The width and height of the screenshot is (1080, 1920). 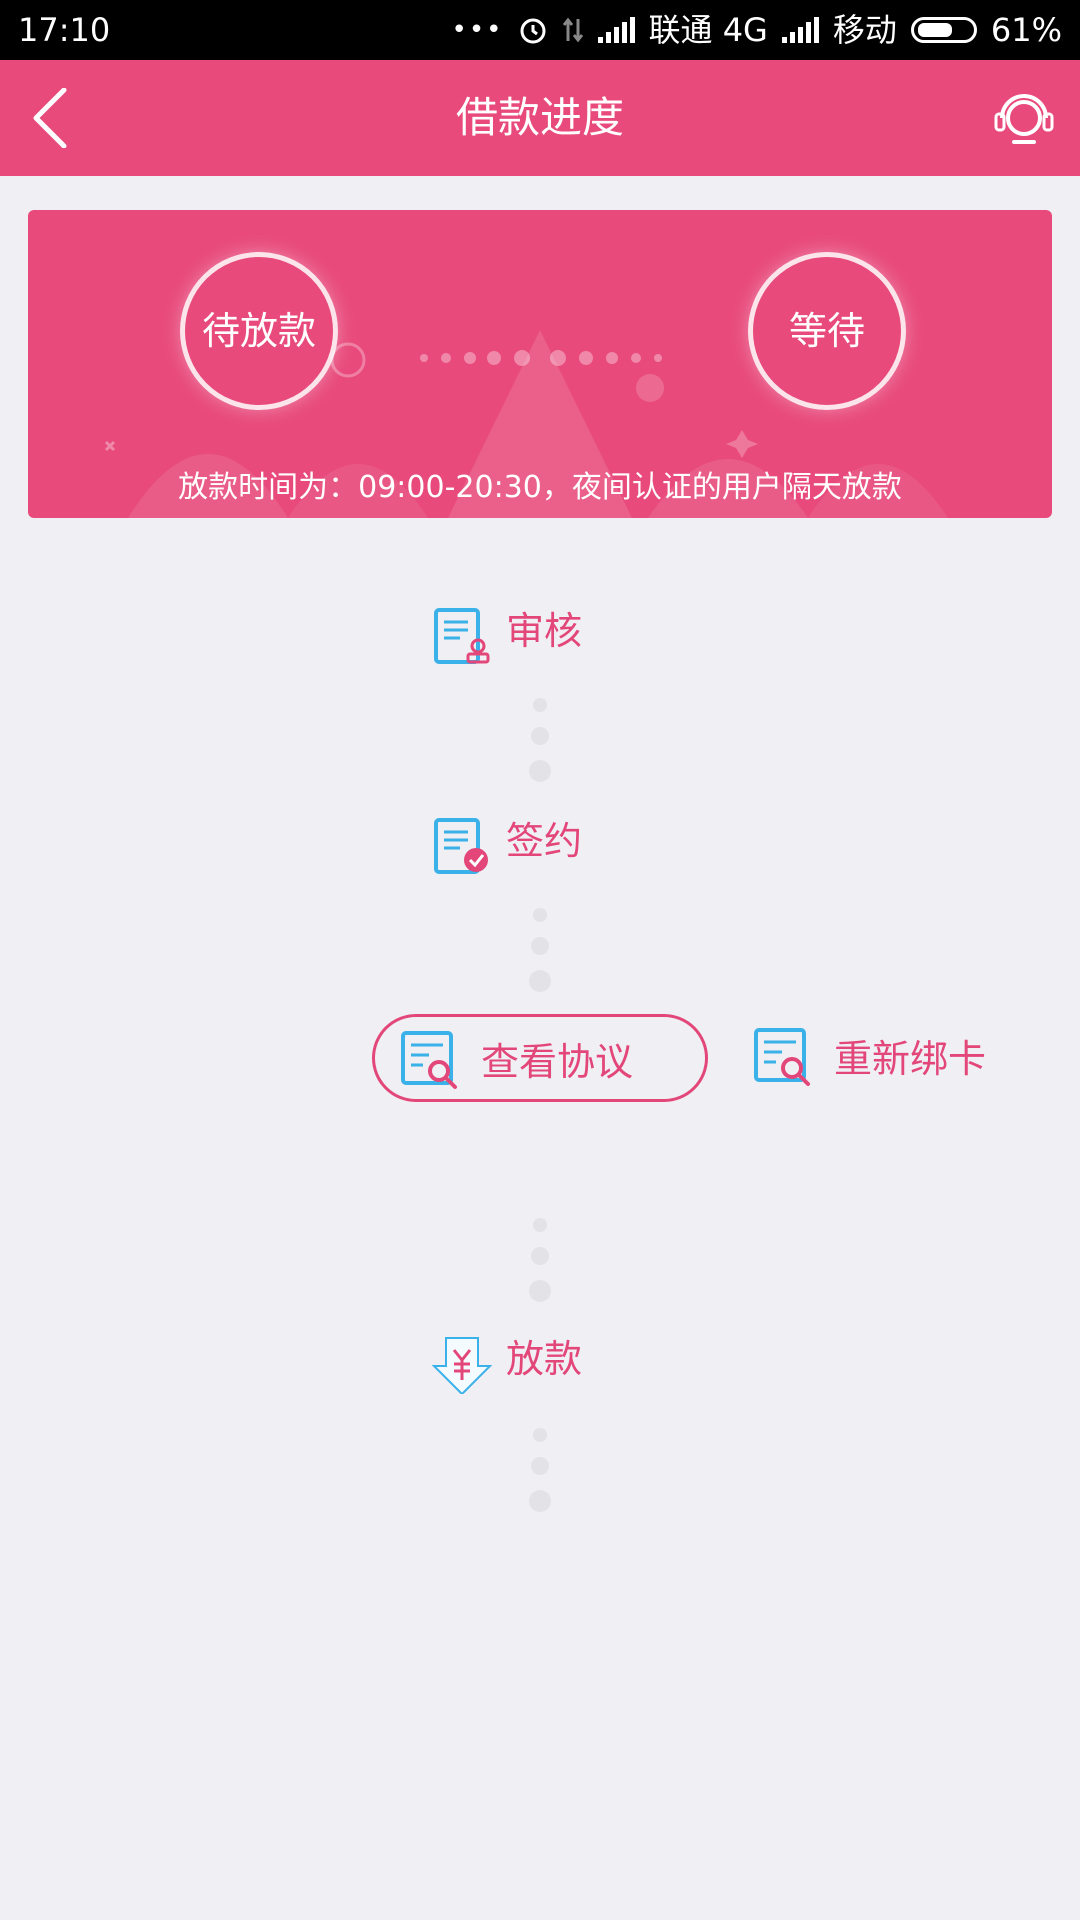 I want to click on headset-icon, so click(x=1024, y=119).